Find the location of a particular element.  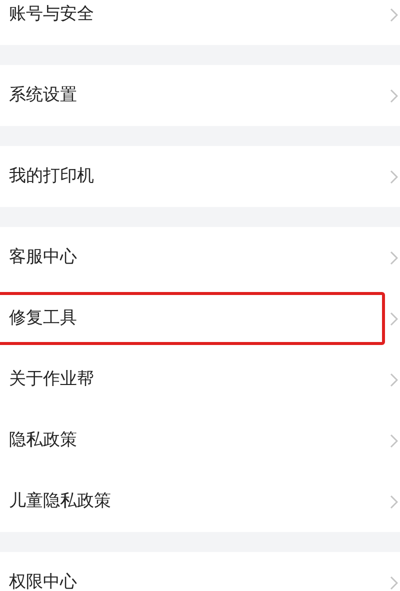

row-label: 账号与安全 is located at coordinates (51, 14).